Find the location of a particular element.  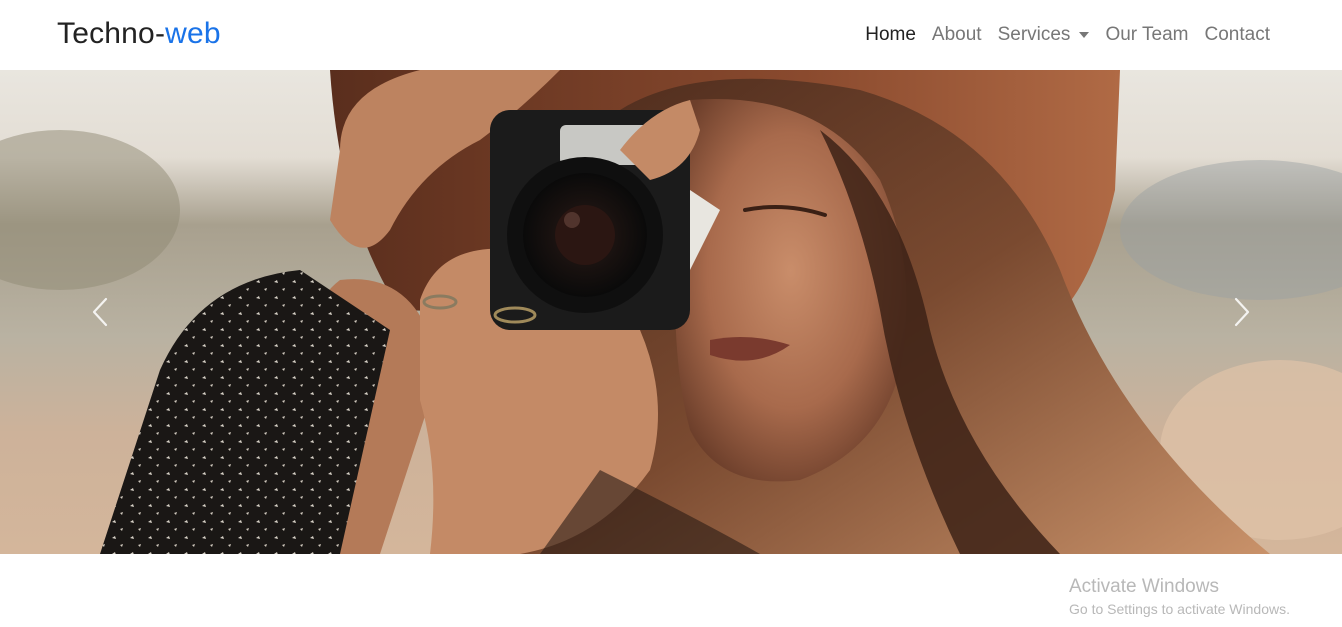

watermark-subtitle: Go to Settings to activate Windows. is located at coordinates (1179, 609).